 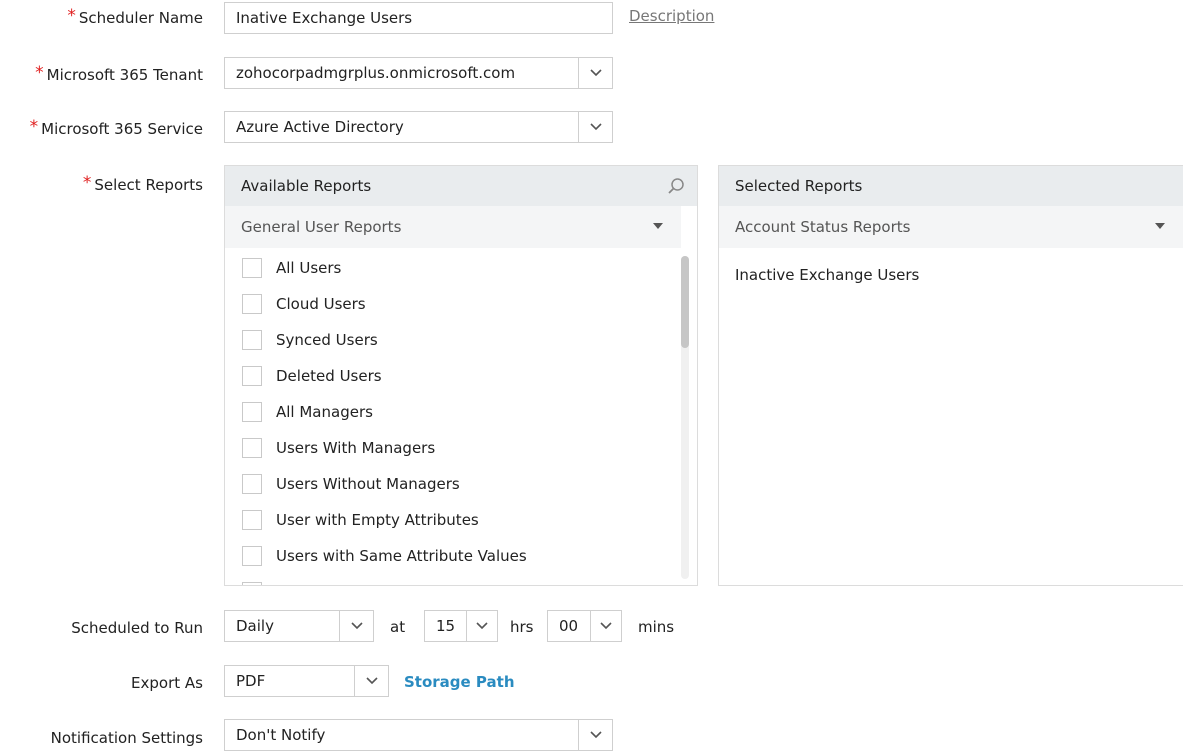 What do you see at coordinates (398, 627) in the screenshot?
I see `at-text: at` at bounding box center [398, 627].